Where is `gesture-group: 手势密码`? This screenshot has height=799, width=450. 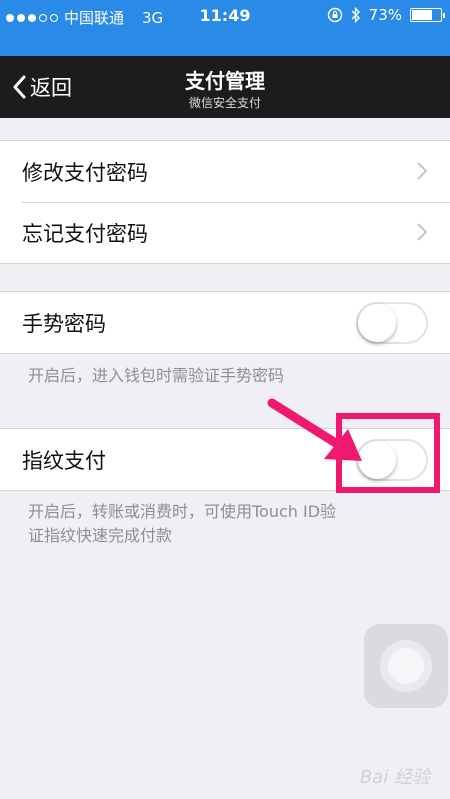 gesture-group: 手势密码 is located at coordinates (225, 322).